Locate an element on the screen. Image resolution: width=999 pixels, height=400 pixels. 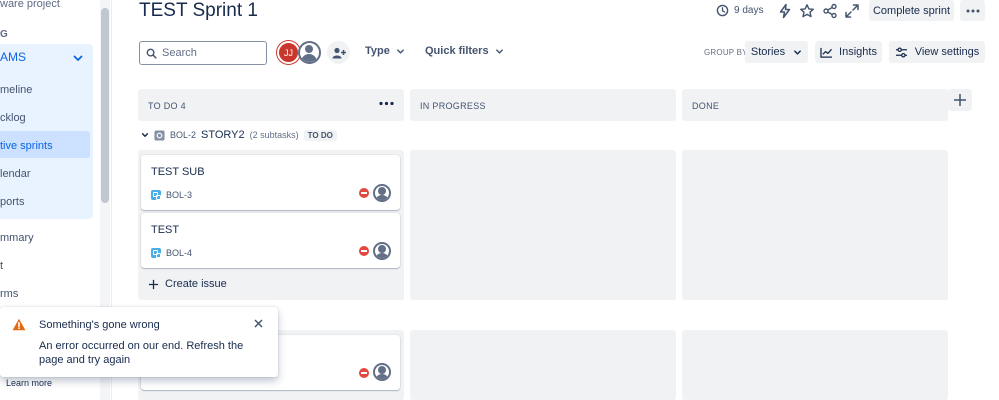
add-people-button is located at coordinates (338, 52).